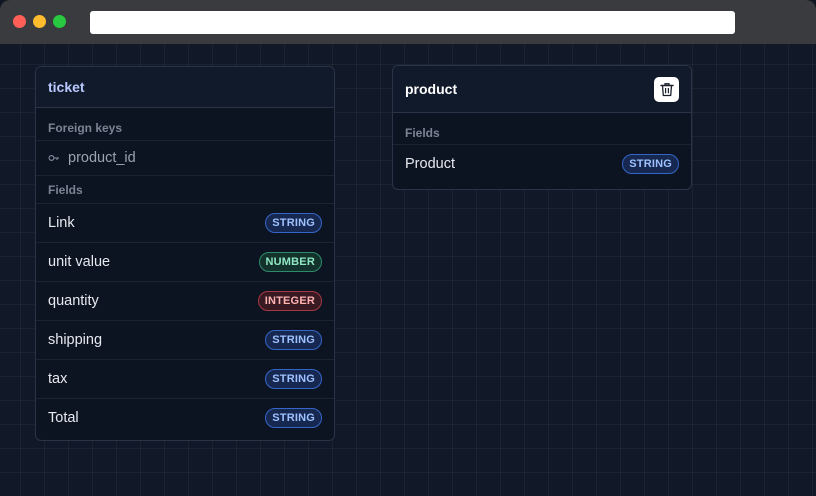 This screenshot has width=816, height=496. Describe the element at coordinates (542, 163) in the screenshot. I see `field-row-product: Product STRING` at that location.